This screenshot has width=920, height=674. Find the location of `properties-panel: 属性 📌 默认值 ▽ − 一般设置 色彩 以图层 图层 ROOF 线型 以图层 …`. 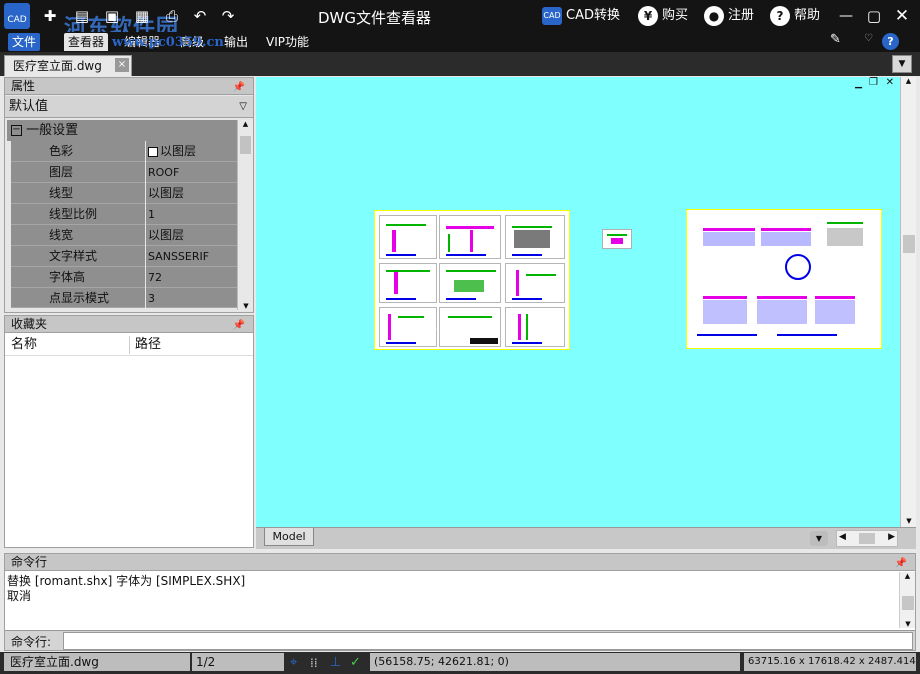

properties-panel: 属性 📌 默认值 ▽ − 一般设置 色彩 以图层 图层 ROOF 线型 以图层 … is located at coordinates (129, 195).